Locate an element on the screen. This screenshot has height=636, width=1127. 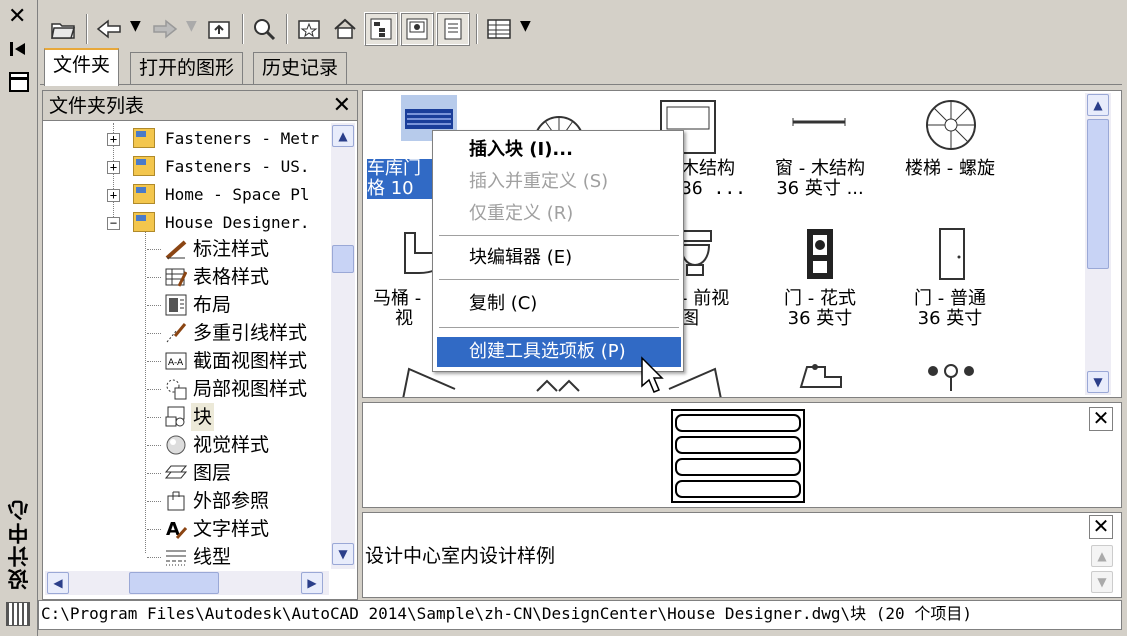
toolbar: ▼ ▼ ▼ is located at coordinates (581, 29).